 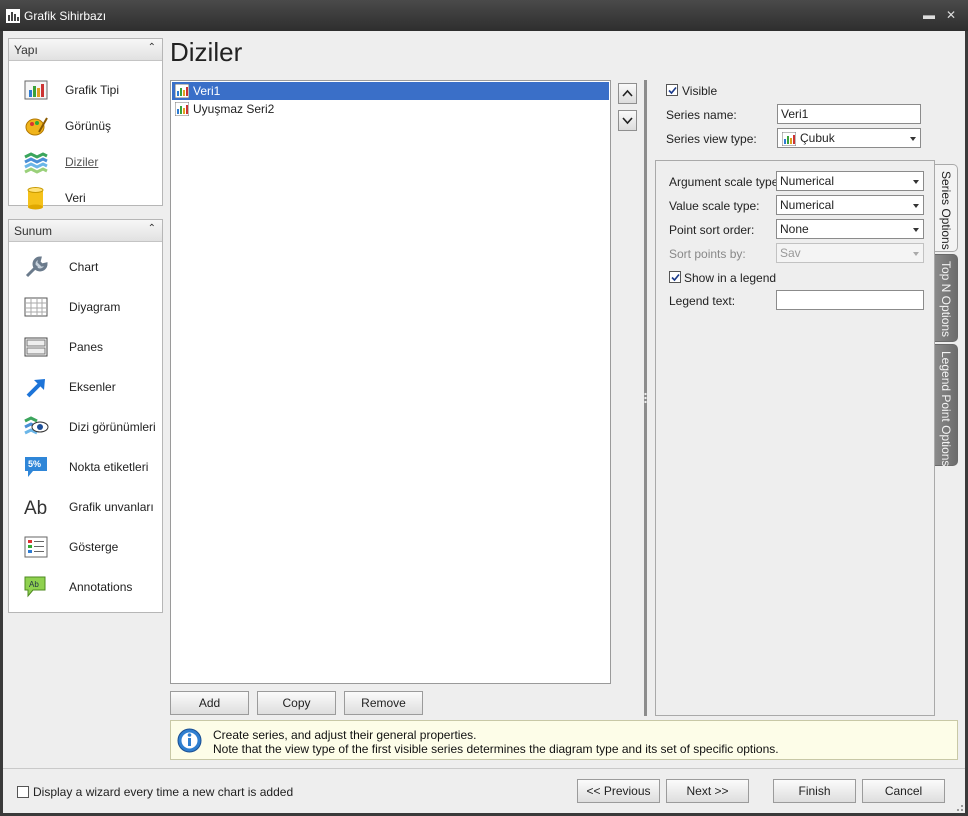 I want to click on copy-series-button: Copy, so click(x=296, y=703).